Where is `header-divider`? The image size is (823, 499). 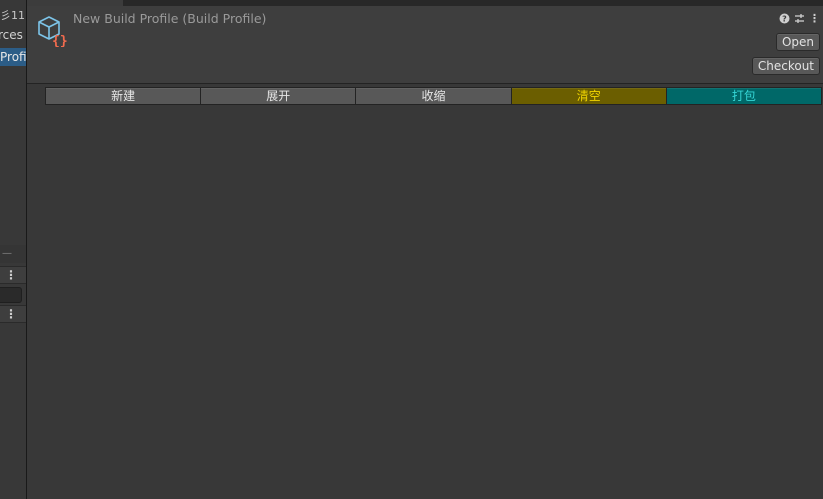 header-divider is located at coordinates (425, 83).